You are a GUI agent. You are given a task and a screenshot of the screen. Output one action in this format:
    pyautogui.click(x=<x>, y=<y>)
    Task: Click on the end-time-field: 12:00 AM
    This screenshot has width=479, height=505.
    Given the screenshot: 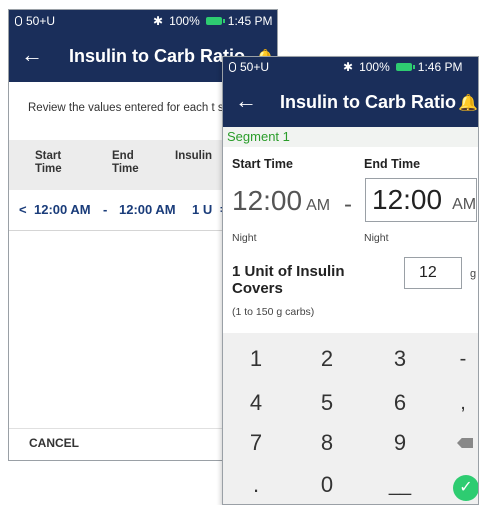 What is the action you would take?
    pyautogui.click(x=421, y=200)
    